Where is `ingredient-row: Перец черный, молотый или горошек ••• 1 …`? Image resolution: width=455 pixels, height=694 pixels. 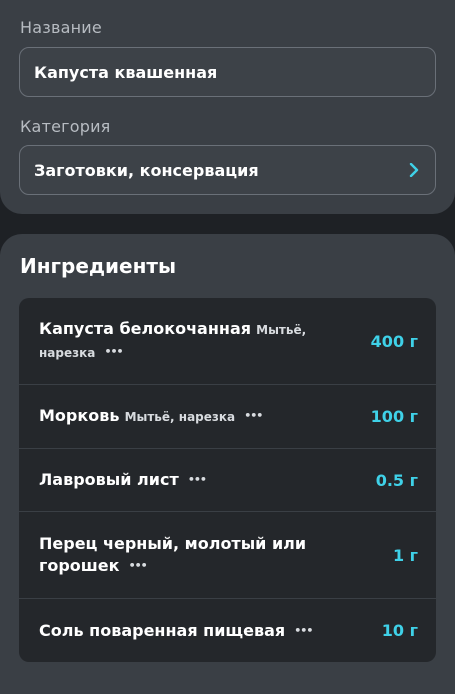
ingredient-row: Перец черный, молотый или горошек ••• 1 … is located at coordinates (227, 555).